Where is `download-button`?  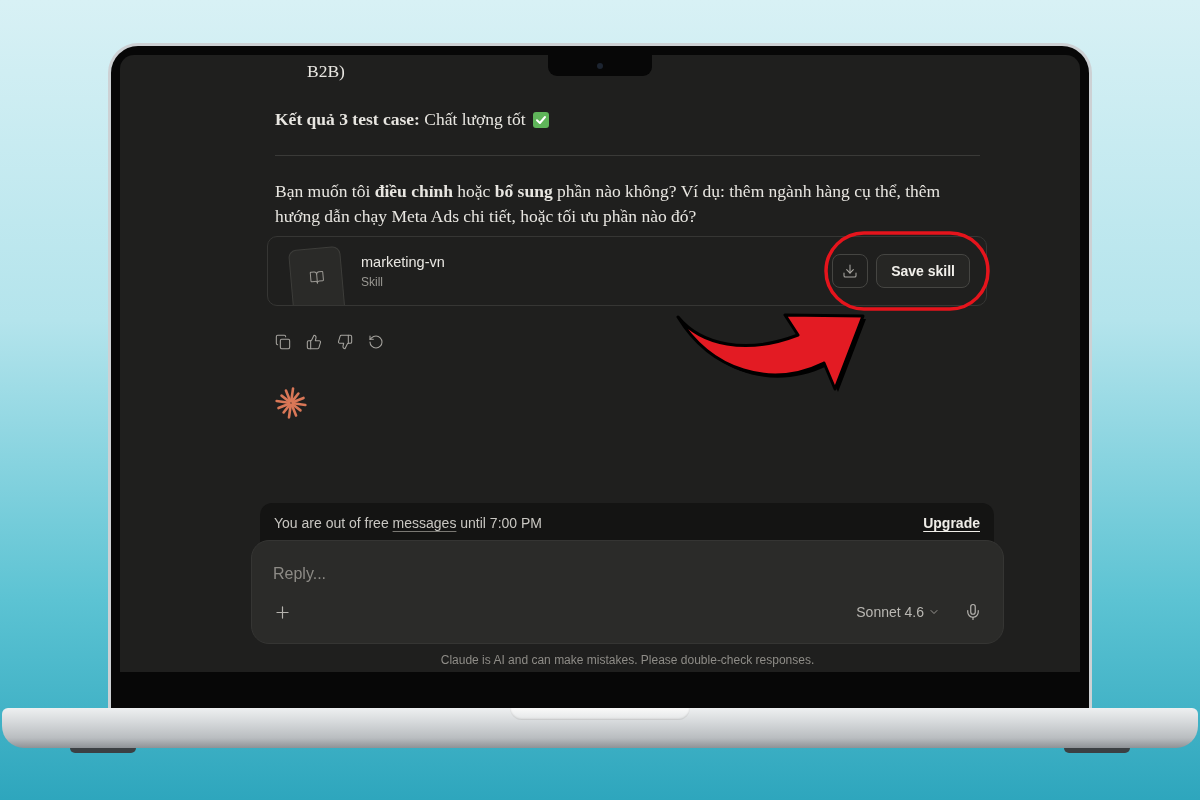 download-button is located at coordinates (850, 271).